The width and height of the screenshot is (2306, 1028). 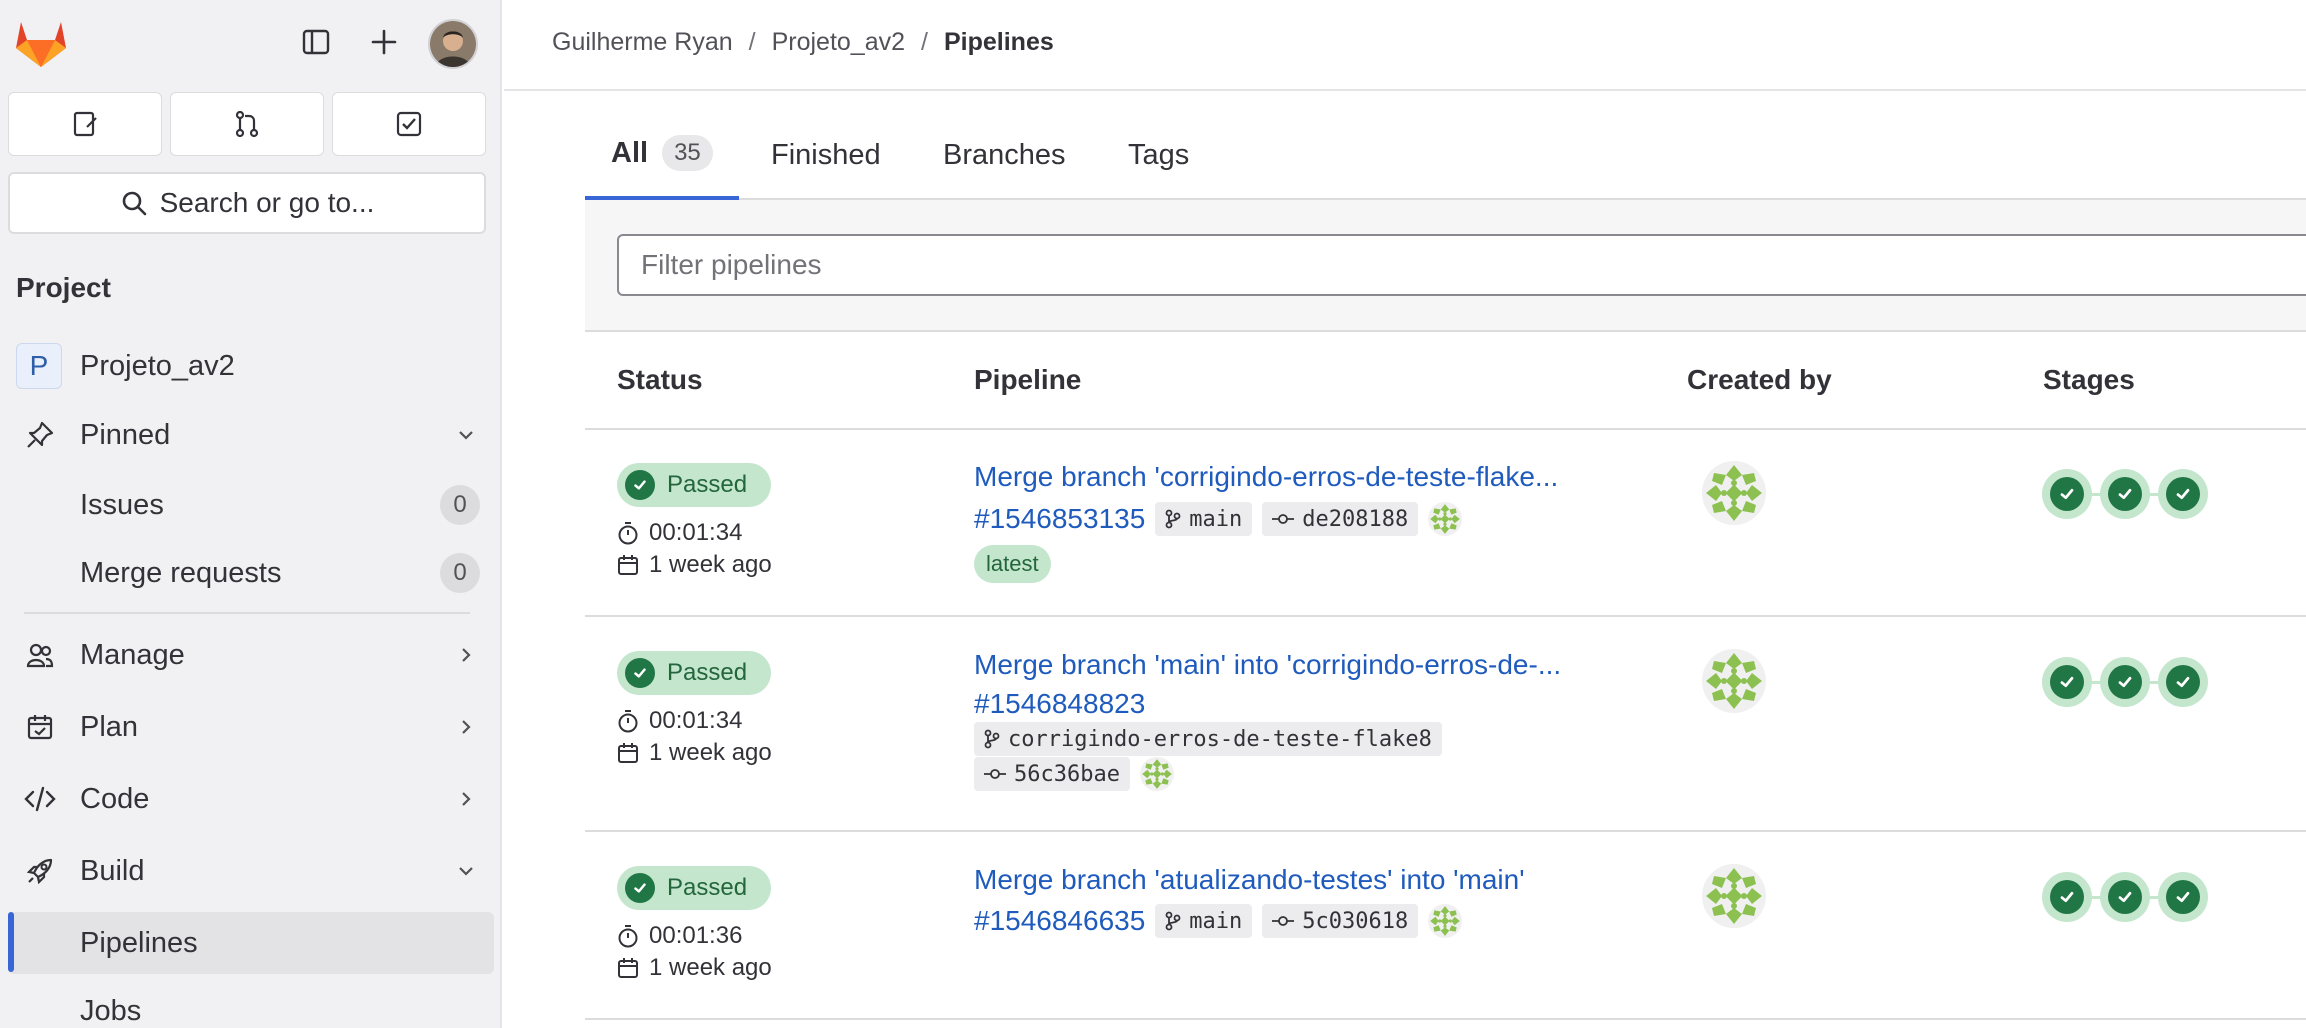 I want to click on commit-sha-text: 5c030618, so click(x=1355, y=921).